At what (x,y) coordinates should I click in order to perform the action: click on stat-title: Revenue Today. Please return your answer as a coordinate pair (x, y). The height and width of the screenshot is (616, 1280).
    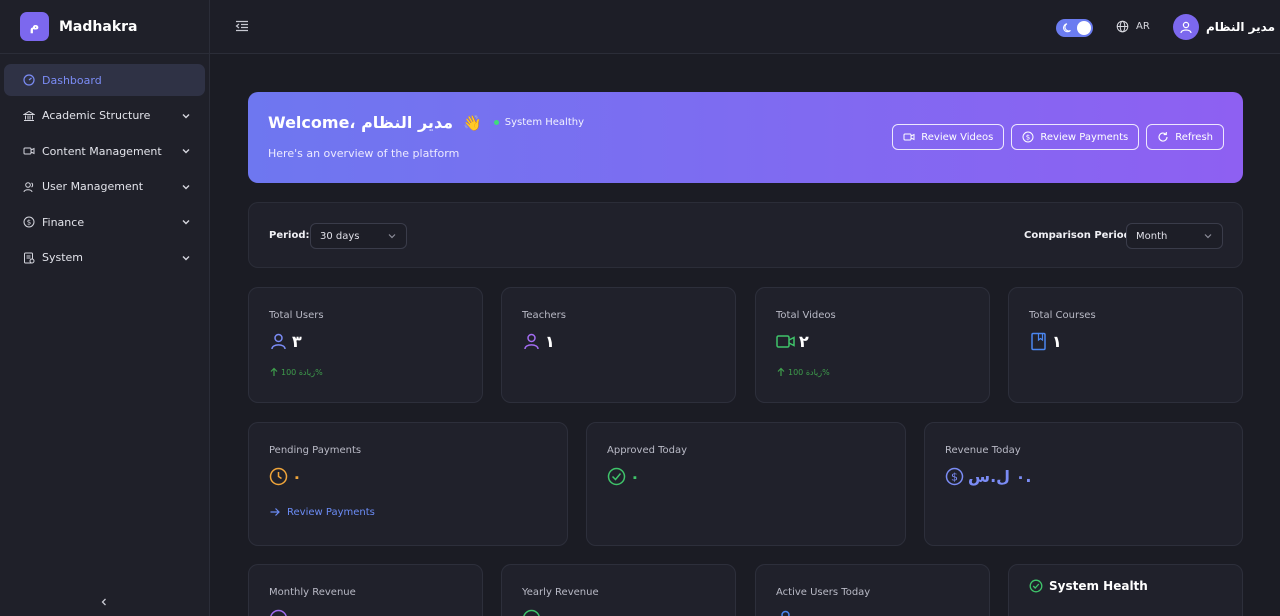
    Looking at the image, I should click on (983, 450).